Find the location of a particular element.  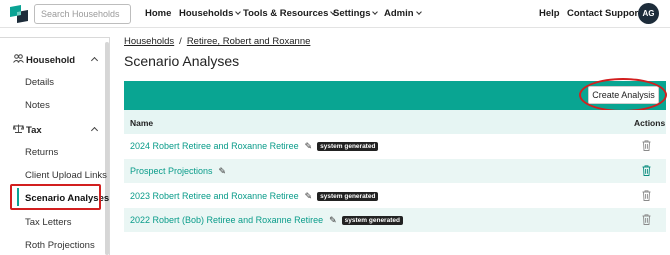

company-logo is located at coordinates (19, 14).